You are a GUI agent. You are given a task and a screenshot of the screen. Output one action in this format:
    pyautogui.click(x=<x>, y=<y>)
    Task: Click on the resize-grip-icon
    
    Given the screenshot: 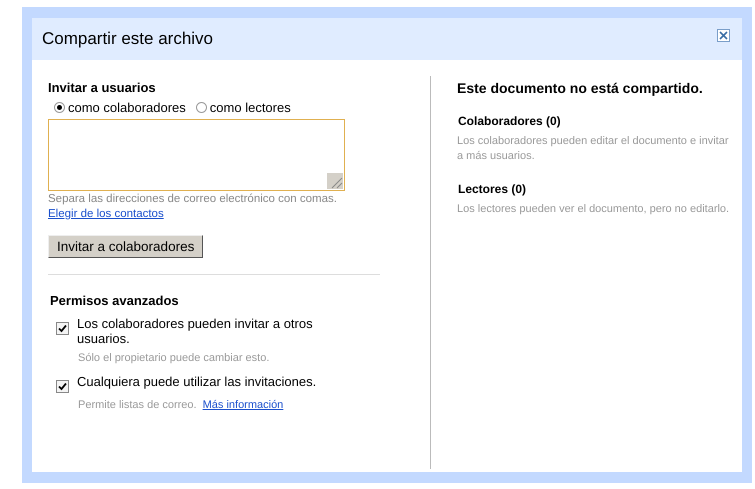 What is the action you would take?
    pyautogui.click(x=335, y=181)
    